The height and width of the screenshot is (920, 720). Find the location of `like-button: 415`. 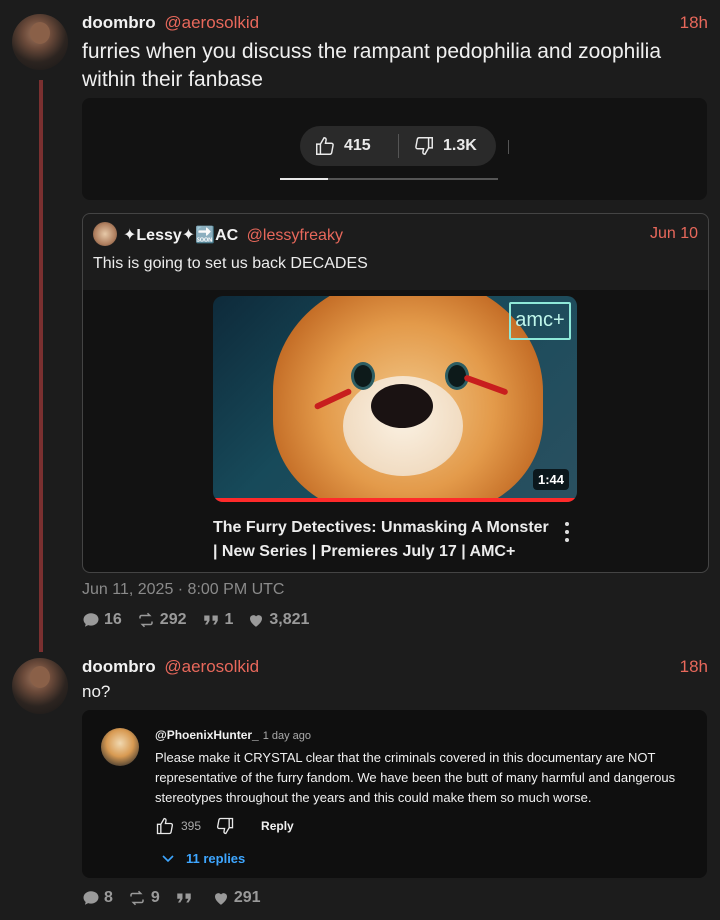

like-button: 415 is located at coordinates (349, 146).